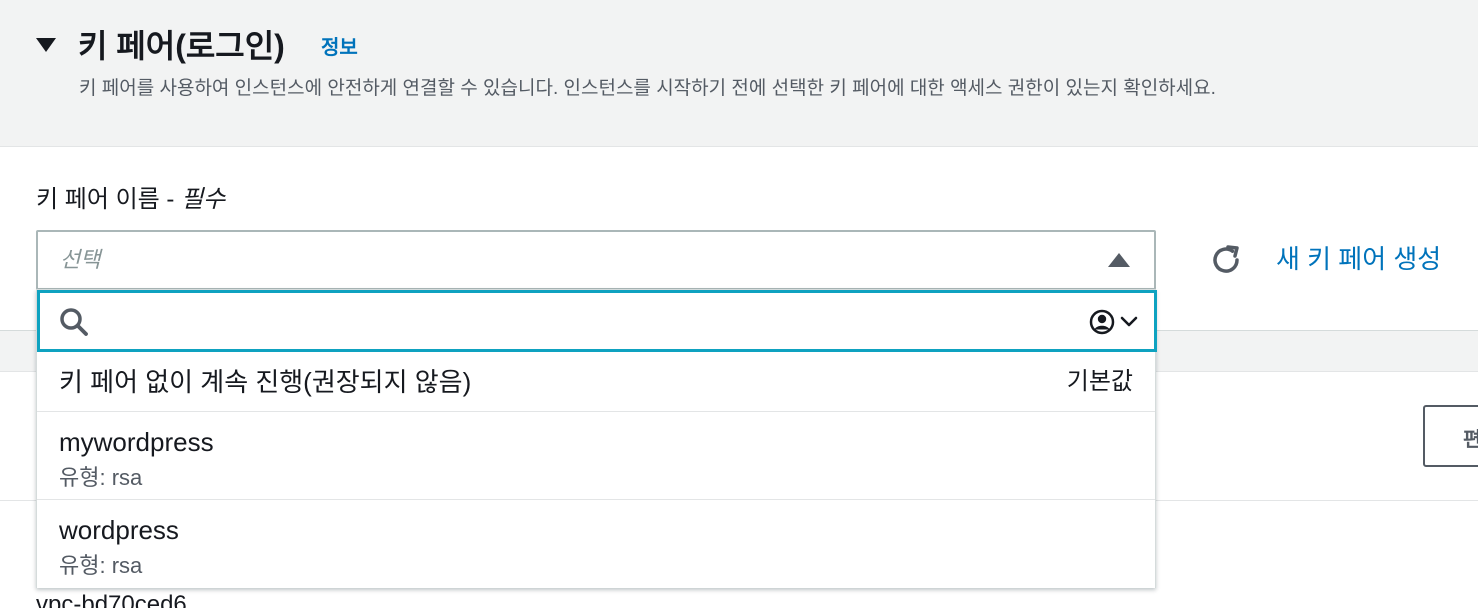 The height and width of the screenshot is (608, 1478). What do you see at coordinates (203, 199) in the screenshot?
I see `required-marker: 필수` at bounding box center [203, 199].